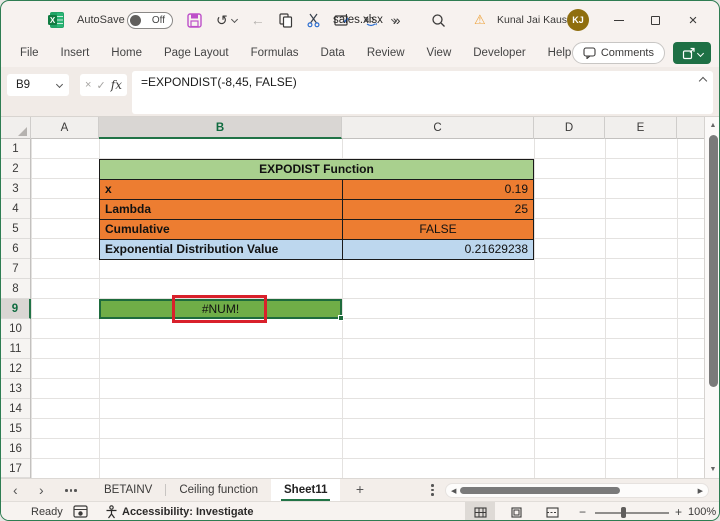  I want to click on add-sheet-icon: +, so click(360, 490).